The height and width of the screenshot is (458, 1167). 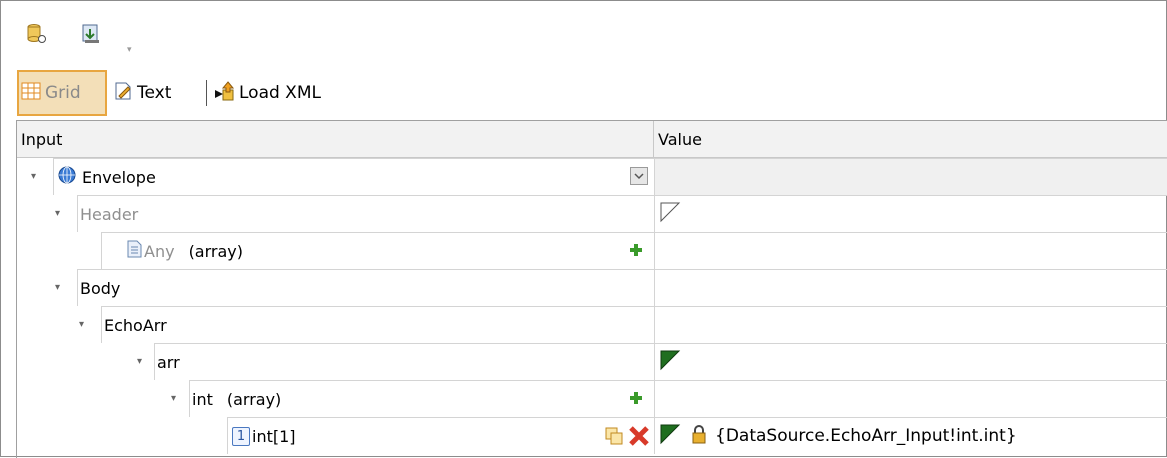 What do you see at coordinates (639, 176) in the screenshot?
I see `dropdown-button` at bounding box center [639, 176].